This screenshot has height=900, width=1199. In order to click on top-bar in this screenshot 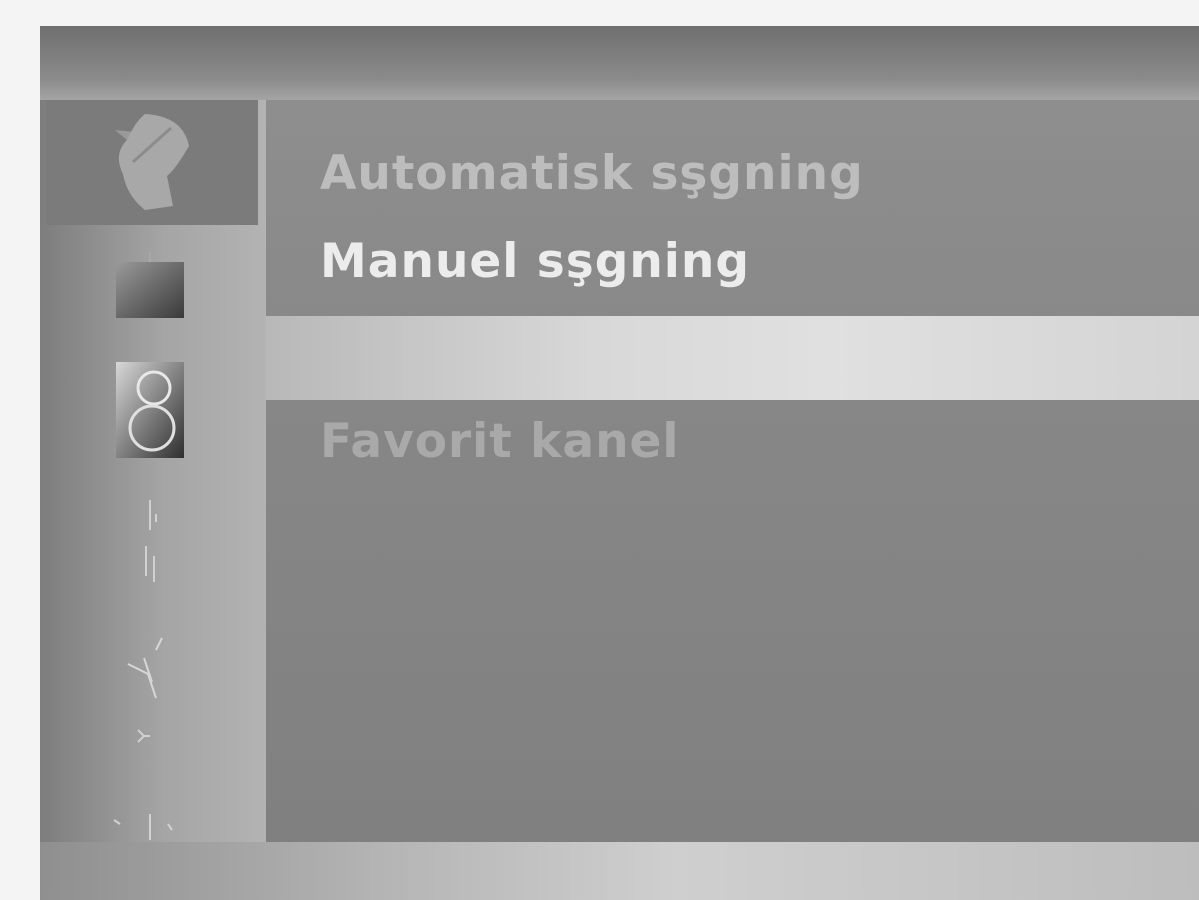, I will do `click(619, 63)`.